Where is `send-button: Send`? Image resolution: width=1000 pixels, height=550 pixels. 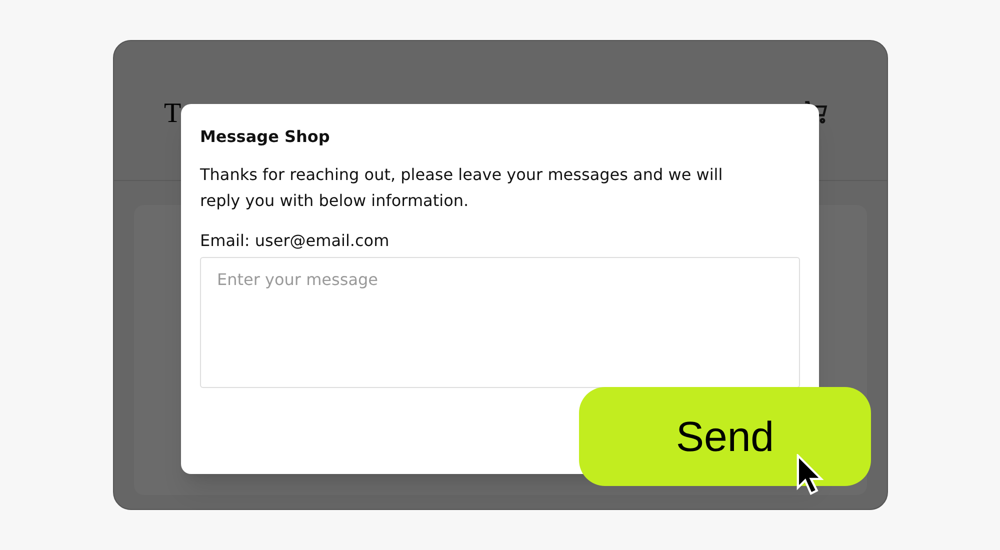
send-button: Send is located at coordinates (725, 436).